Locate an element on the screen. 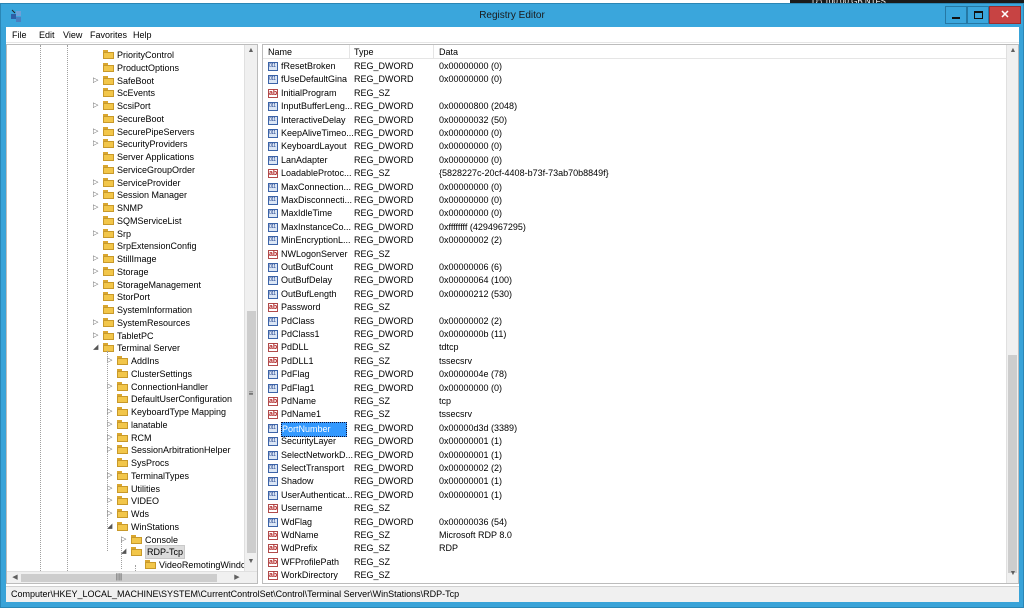 This screenshot has width=1024, height=608. minimize-button is located at coordinates (956, 15).